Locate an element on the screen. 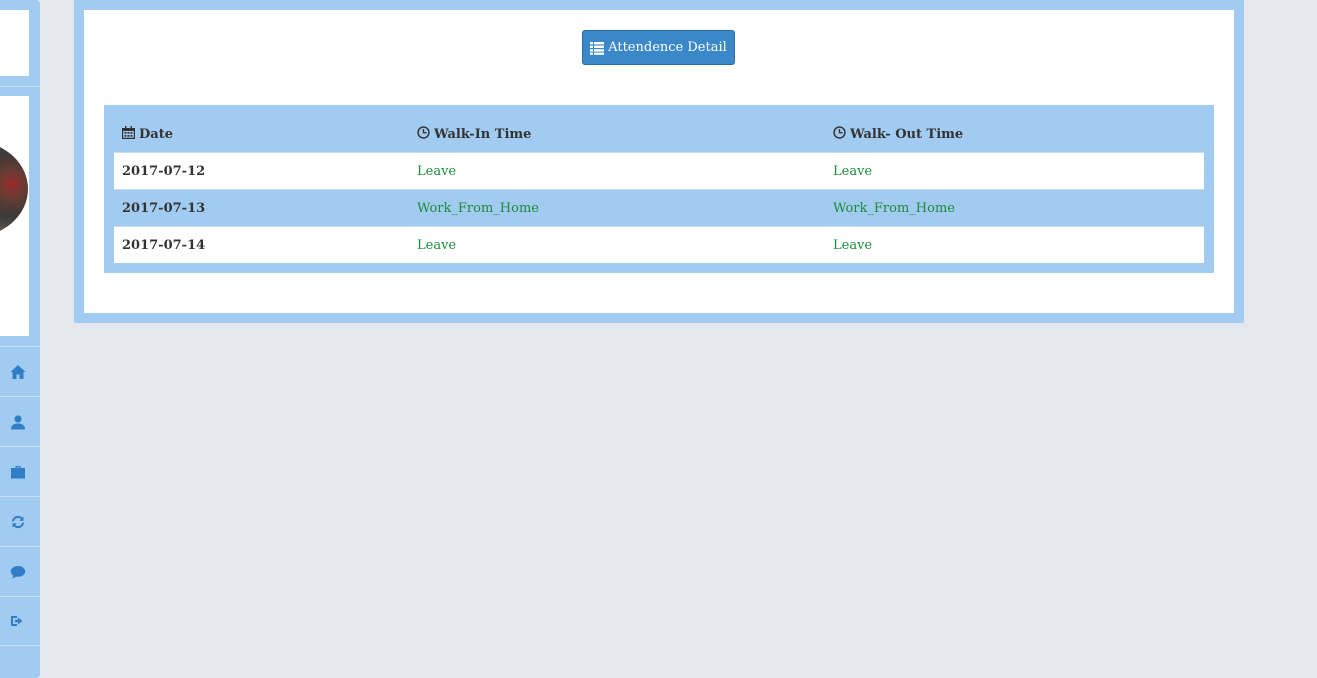  calendar-icon is located at coordinates (128, 132).